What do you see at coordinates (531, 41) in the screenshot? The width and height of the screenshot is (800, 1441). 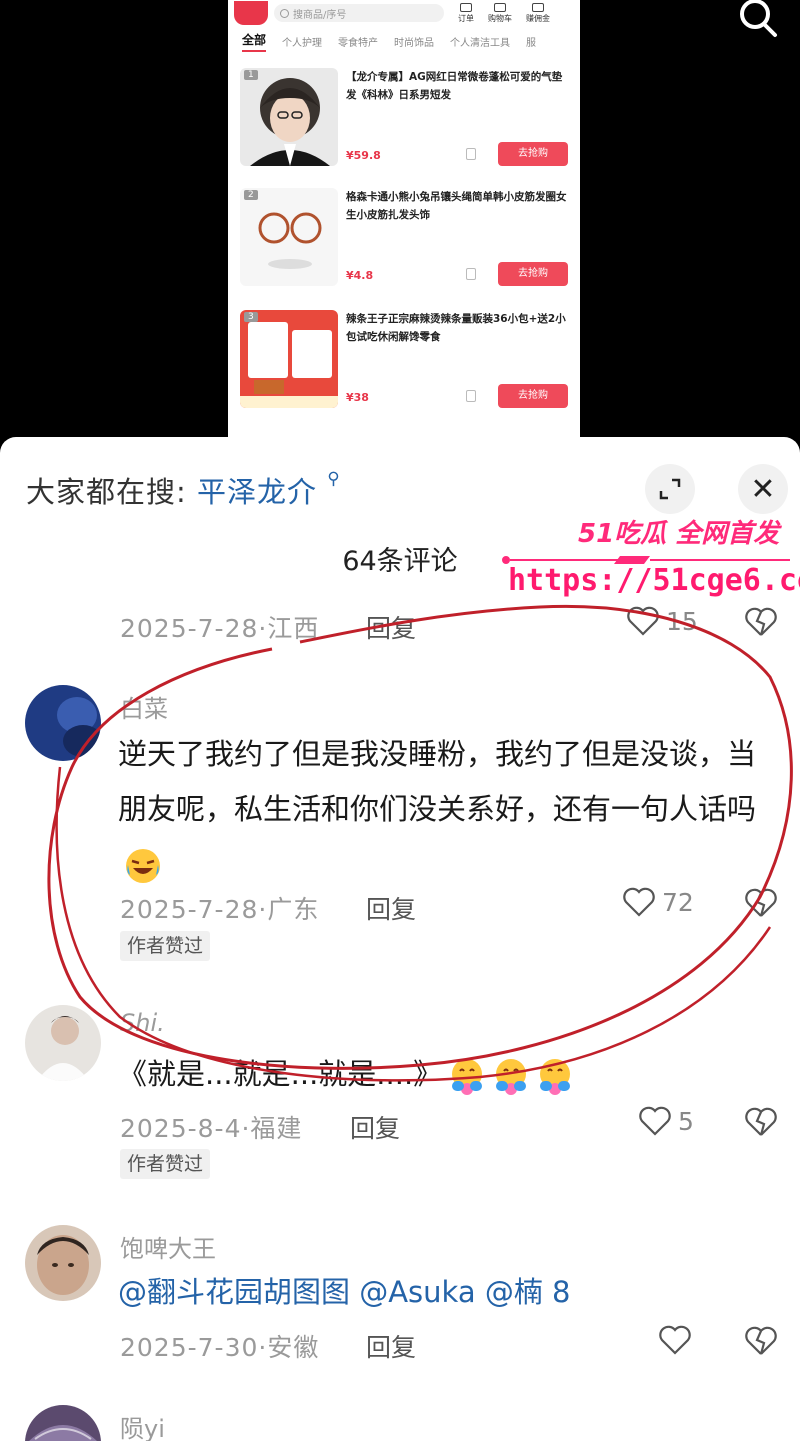 I see `tab-more: 服` at bounding box center [531, 41].